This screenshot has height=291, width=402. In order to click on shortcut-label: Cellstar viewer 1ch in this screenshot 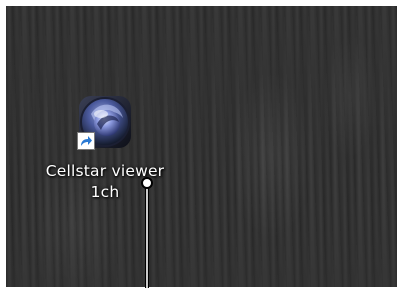, I will do `click(105, 182)`.